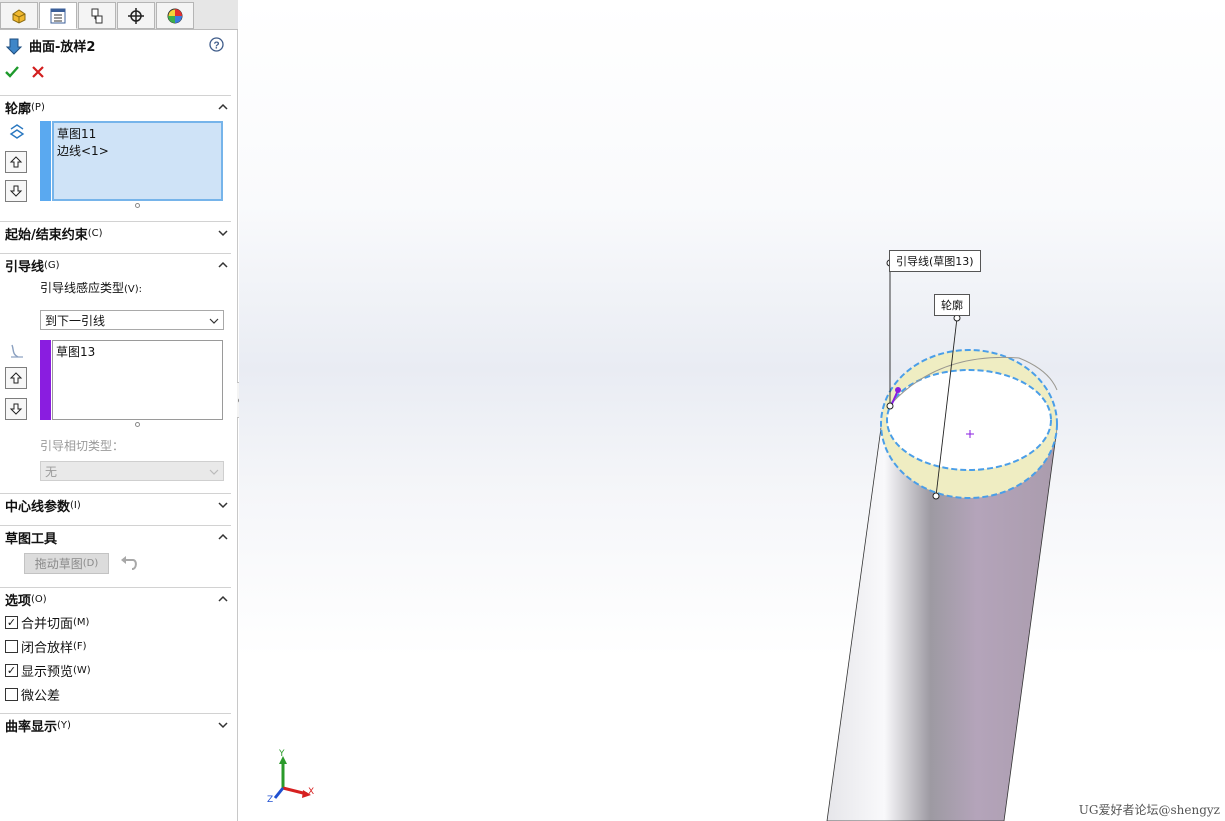 The width and height of the screenshot is (1225, 821). What do you see at coordinates (137, 380) in the screenshot?
I see `guide-list: 草图13` at bounding box center [137, 380].